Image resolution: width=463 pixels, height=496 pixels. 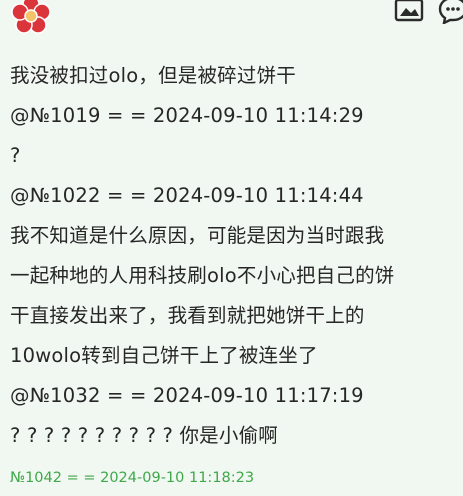 I want to click on chat-bubble-icon, so click(x=450, y=14).